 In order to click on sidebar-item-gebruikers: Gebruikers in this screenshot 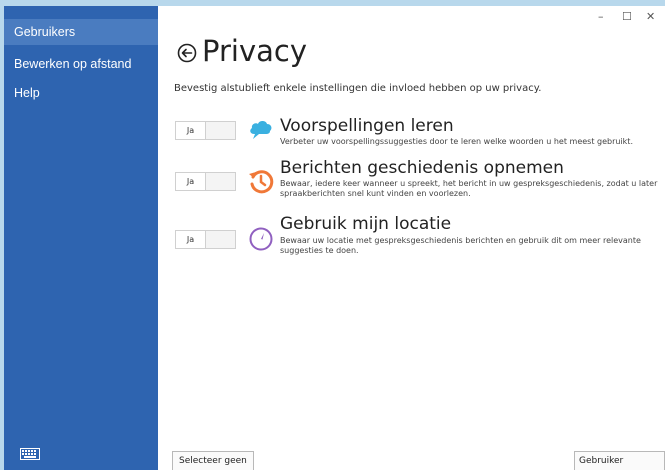, I will do `click(81, 32)`.